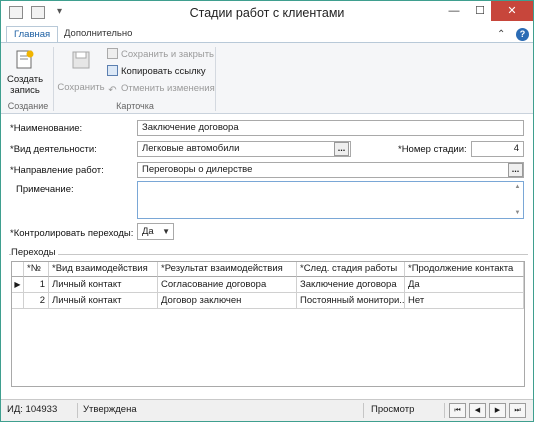 This screenshot has width=534, height=422. What do you see at coordinates (351, 269) in the screenshot?
I see `col-next-stage-header: *След. стадия работы` at bounding box center [351, 269].